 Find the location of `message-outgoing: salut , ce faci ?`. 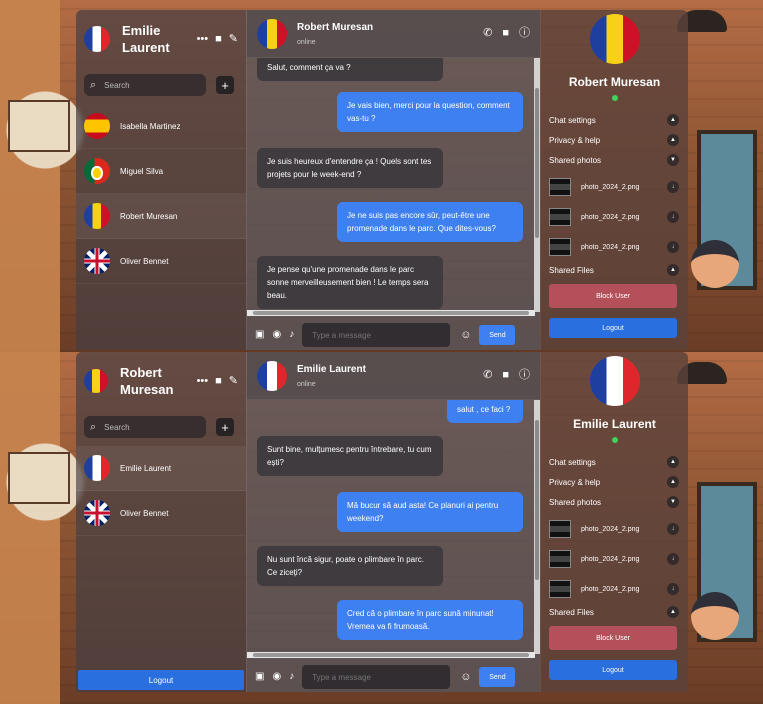

message-outgoing: salut , ce faci ? is located at coordinates (485, 411).